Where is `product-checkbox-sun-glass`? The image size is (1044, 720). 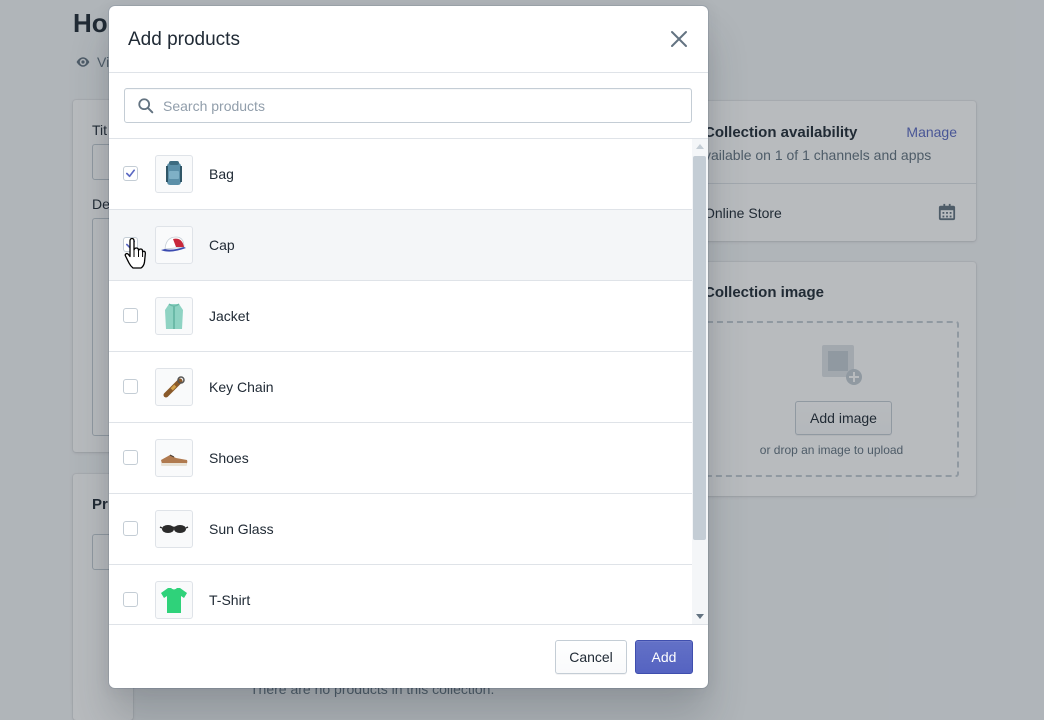 product-checkbox-sun-glass is located at coordinates (130, 528).